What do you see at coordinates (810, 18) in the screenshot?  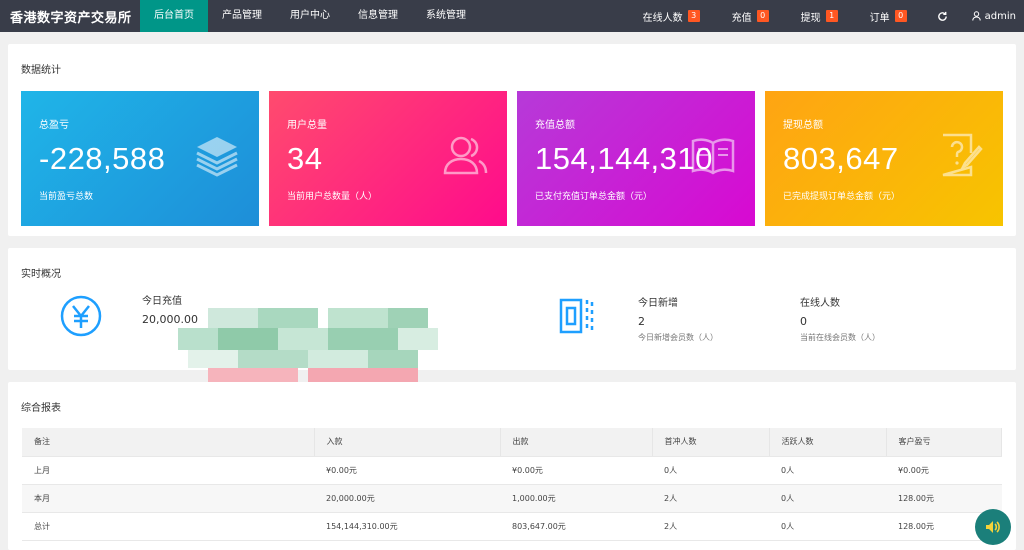 I see `withdraw-label: 提现` at bounding box center [810, 18].